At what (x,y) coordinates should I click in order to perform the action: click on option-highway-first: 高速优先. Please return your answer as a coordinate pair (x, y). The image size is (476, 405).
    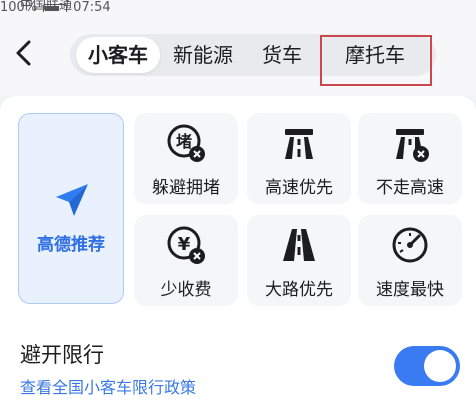
    Looking at the image, I should click on (299, 158).